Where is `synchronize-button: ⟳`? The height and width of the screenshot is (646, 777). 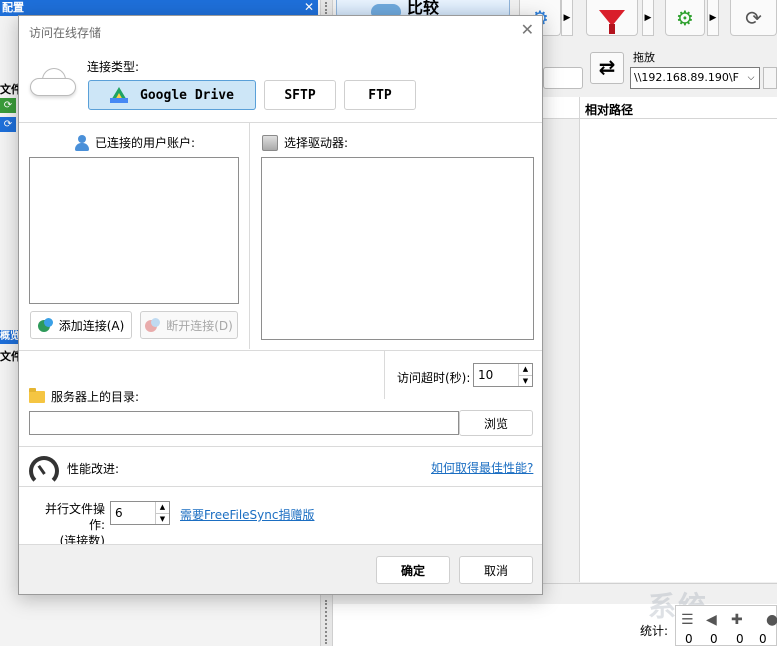
synchronize-button: ⟳ is located at coordinates (753, 18).